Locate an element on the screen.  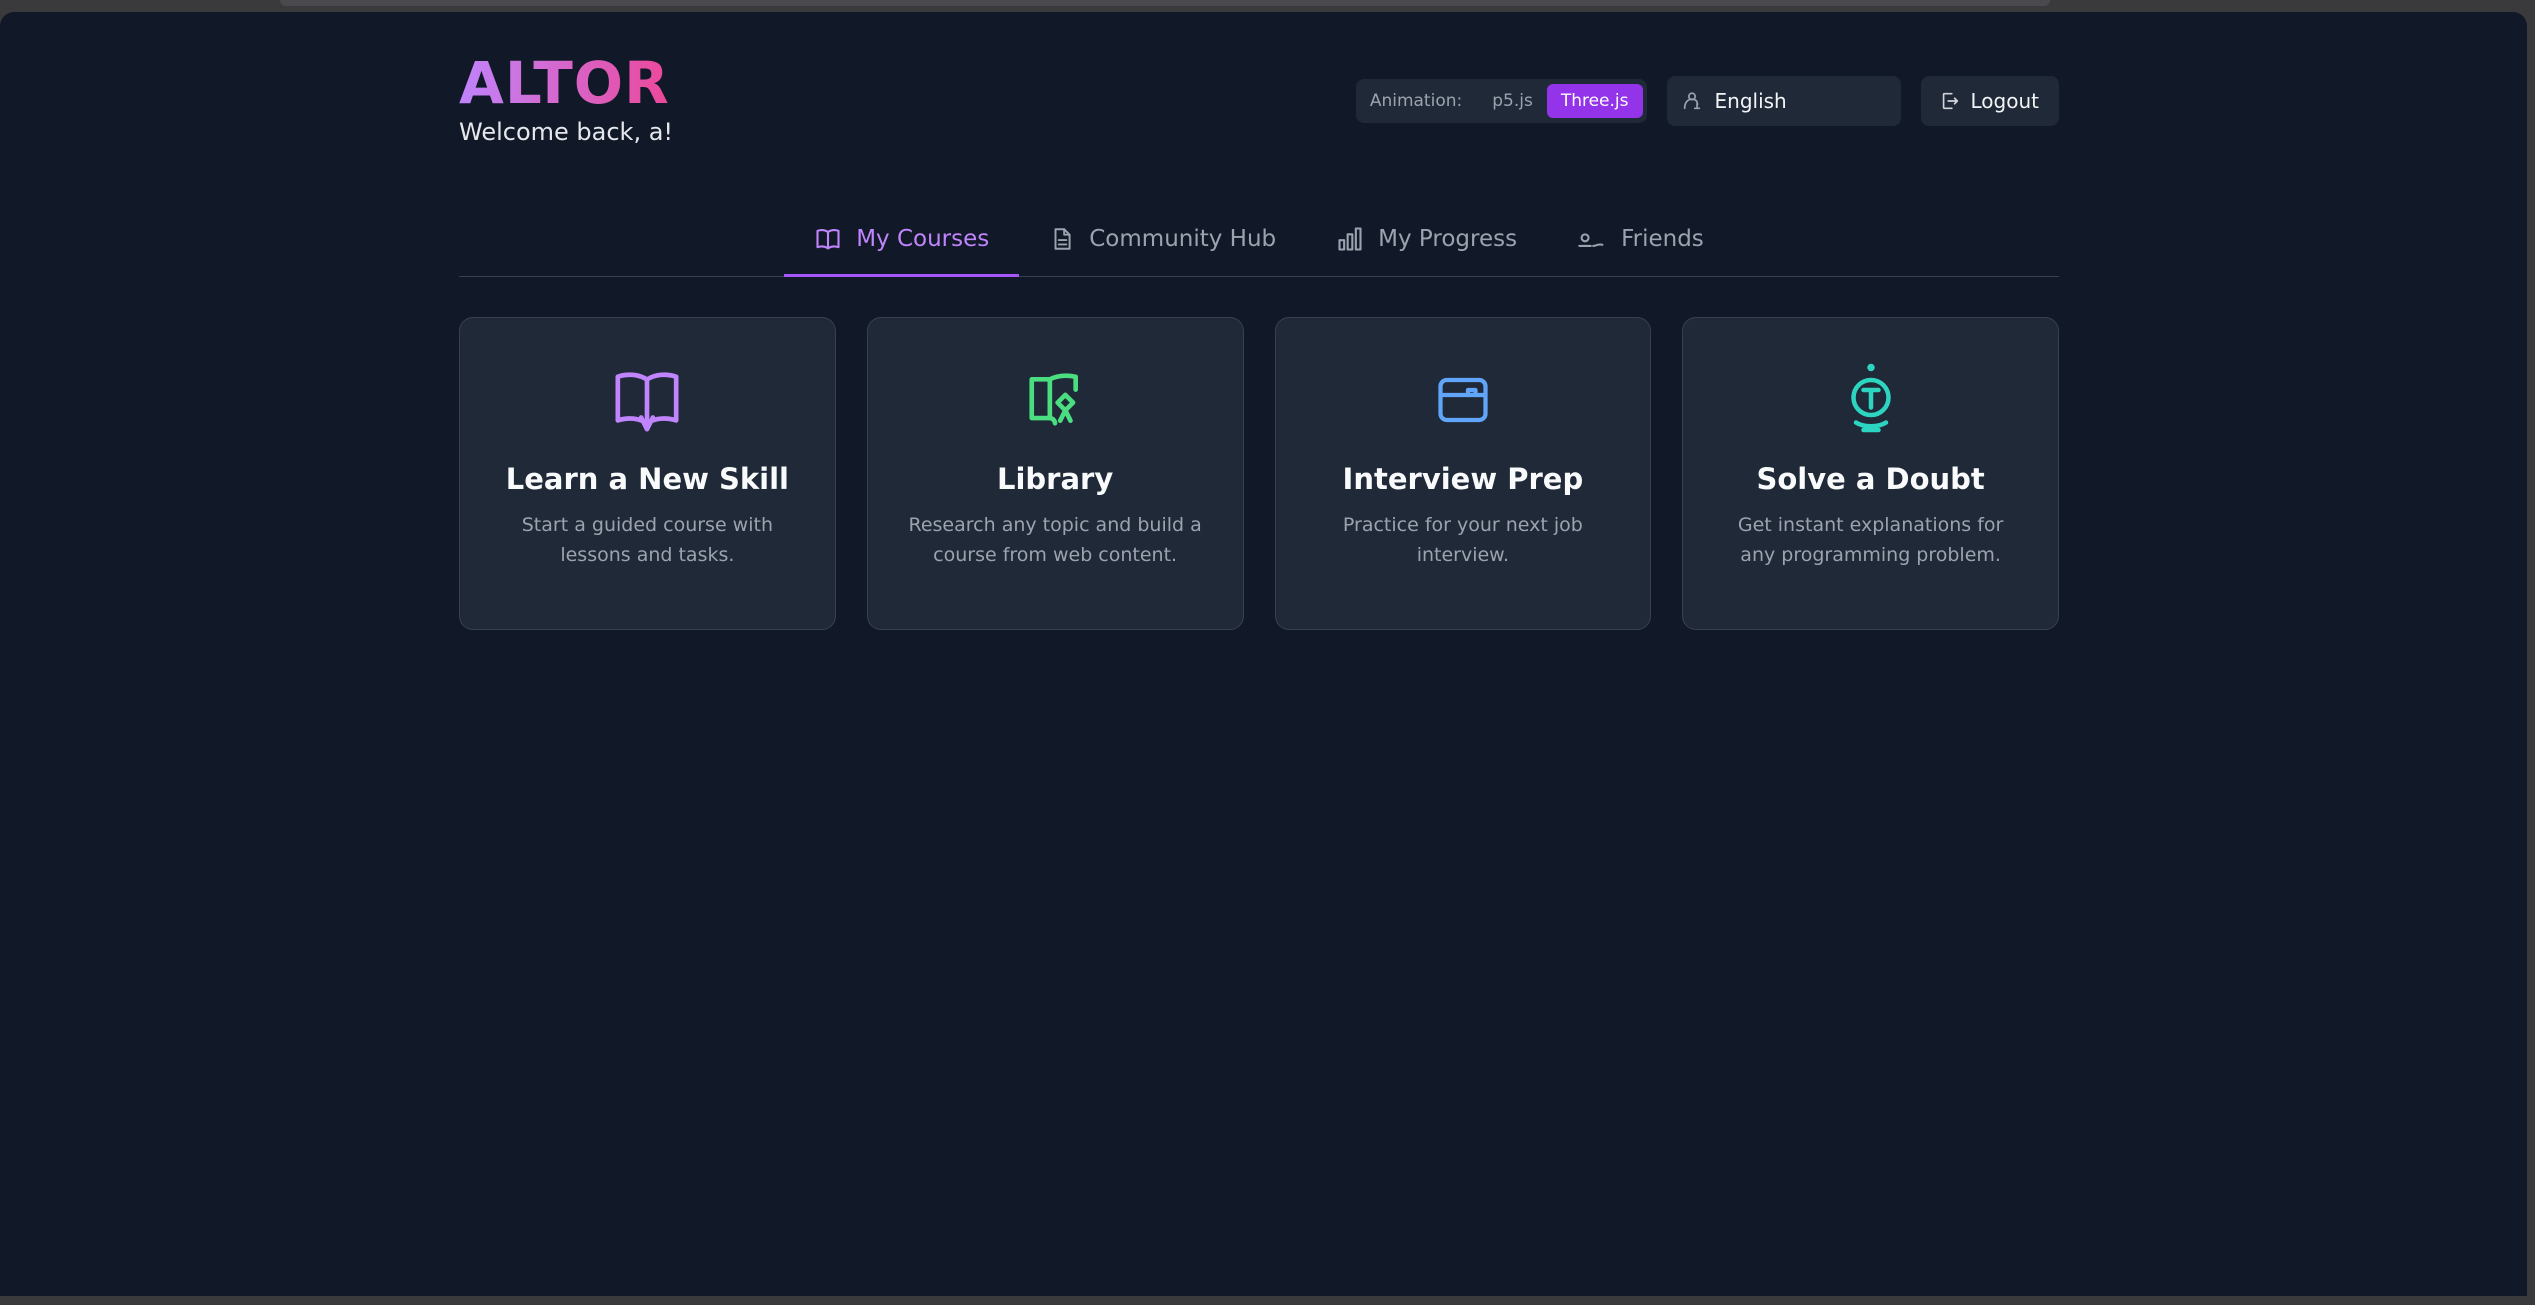
bar-chart-icon is located at coordinates (1350, 239).